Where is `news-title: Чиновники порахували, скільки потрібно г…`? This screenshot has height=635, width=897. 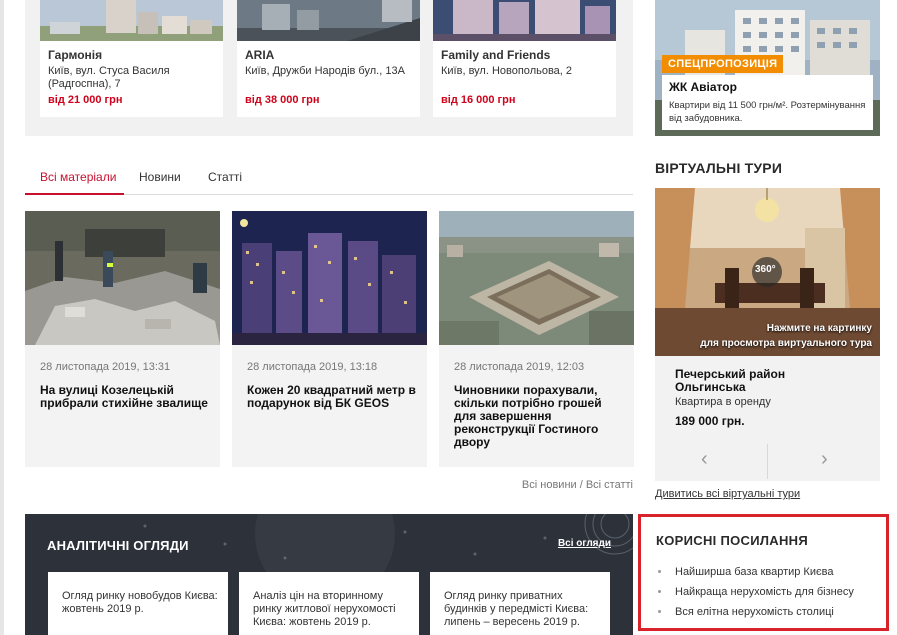 news-title: Чиновники порахували, скільки потрібно г… is located at coordinates (540, 416).